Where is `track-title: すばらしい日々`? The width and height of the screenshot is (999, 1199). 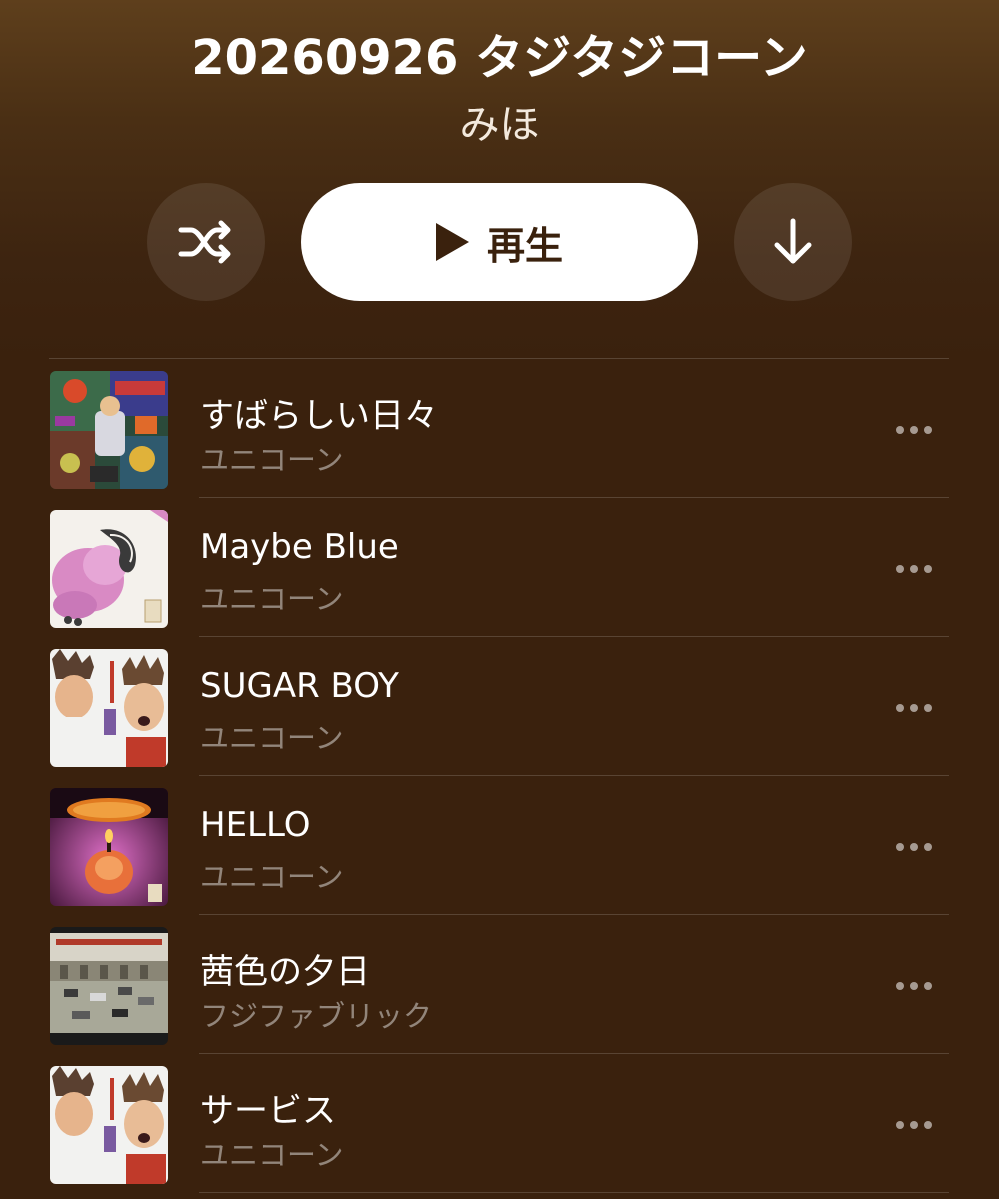 track-title: すばらしい日々 is located at coordinates (319, 416).